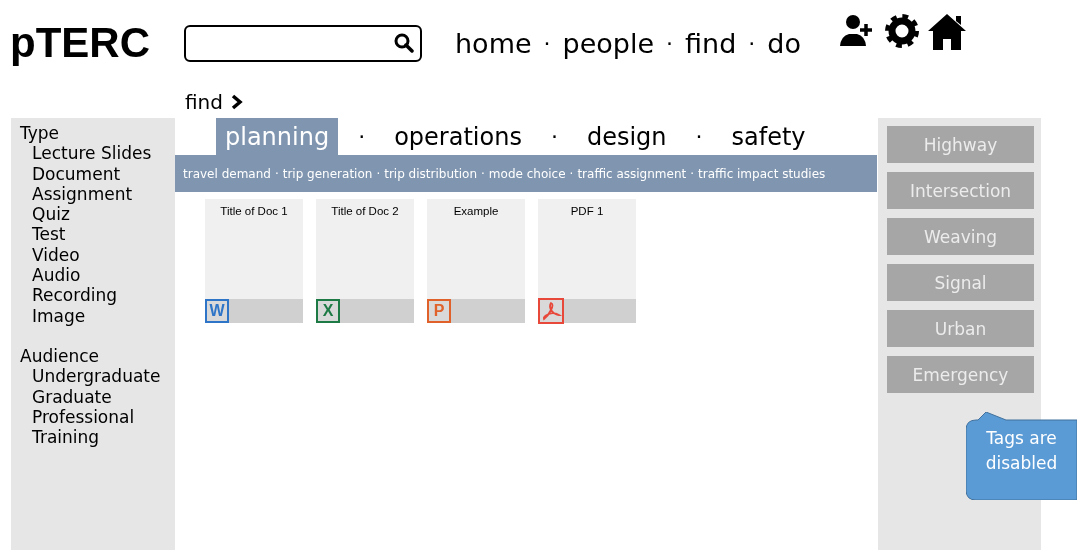 This screenshot has width=1077, height=550. Describe the element at coordinates (204, 102) in the screenshot. I see `breadcrumb-link: find` at that location.